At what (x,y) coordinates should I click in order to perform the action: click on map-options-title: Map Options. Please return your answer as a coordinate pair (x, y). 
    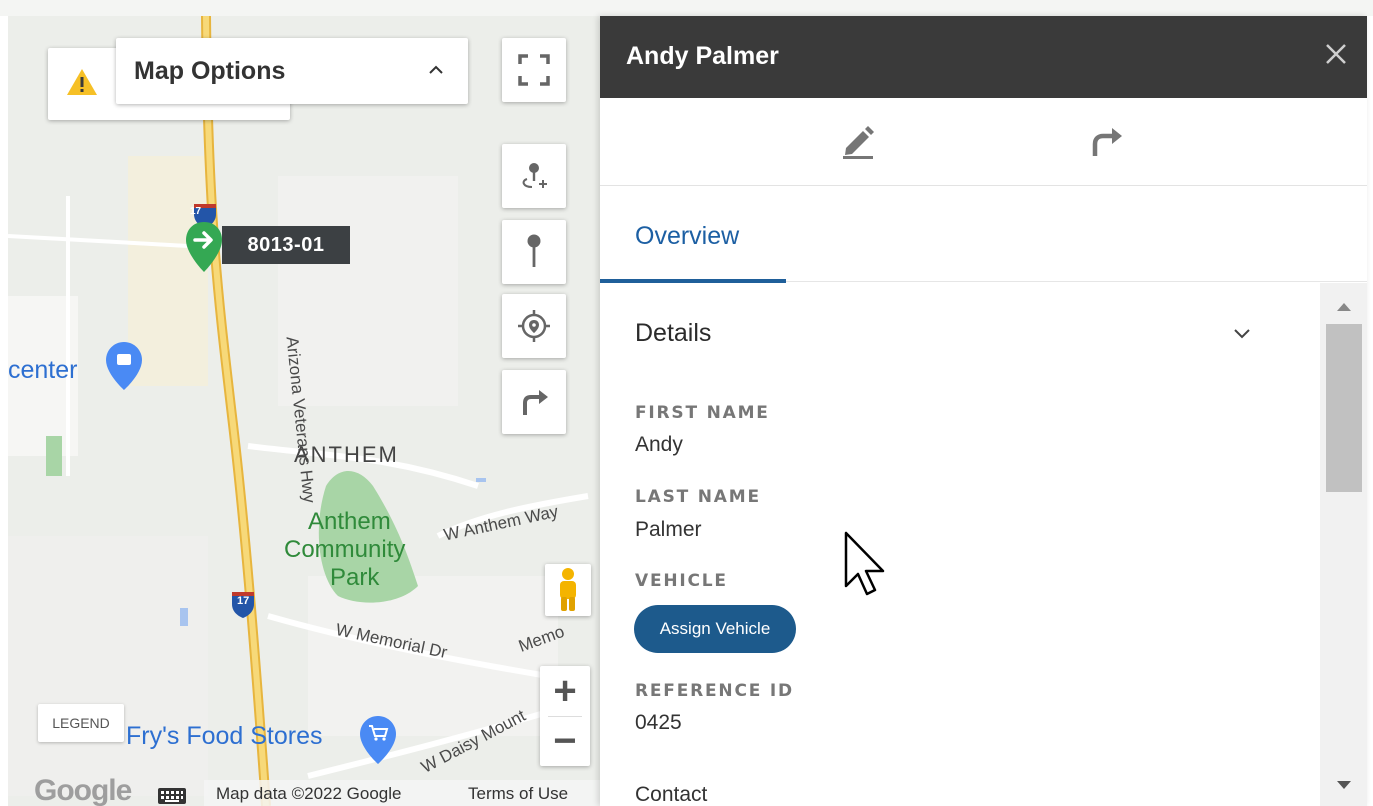
    Looking at the image, I should click on (210, 70).